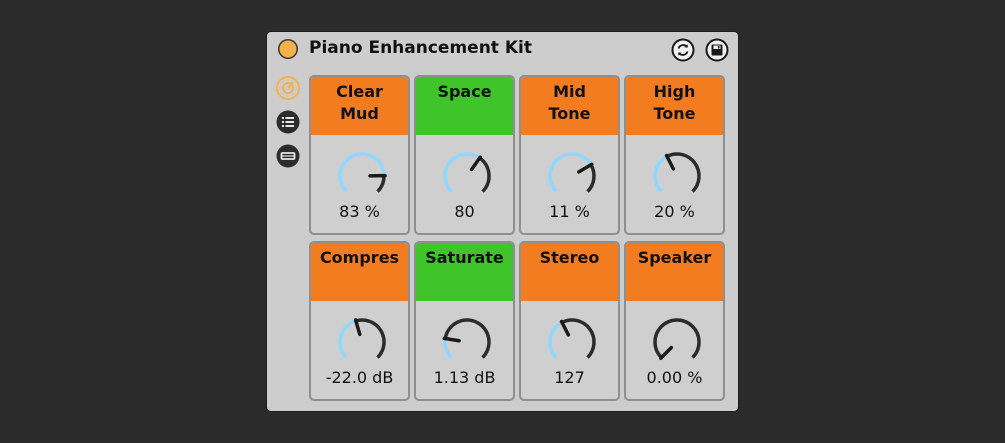 This screenshot has width=1005, height=443. What do you see at coordinates (674, 377) in the screenshot?
I see `macro-value: 0.00 %` at bounding box center [674, 377].